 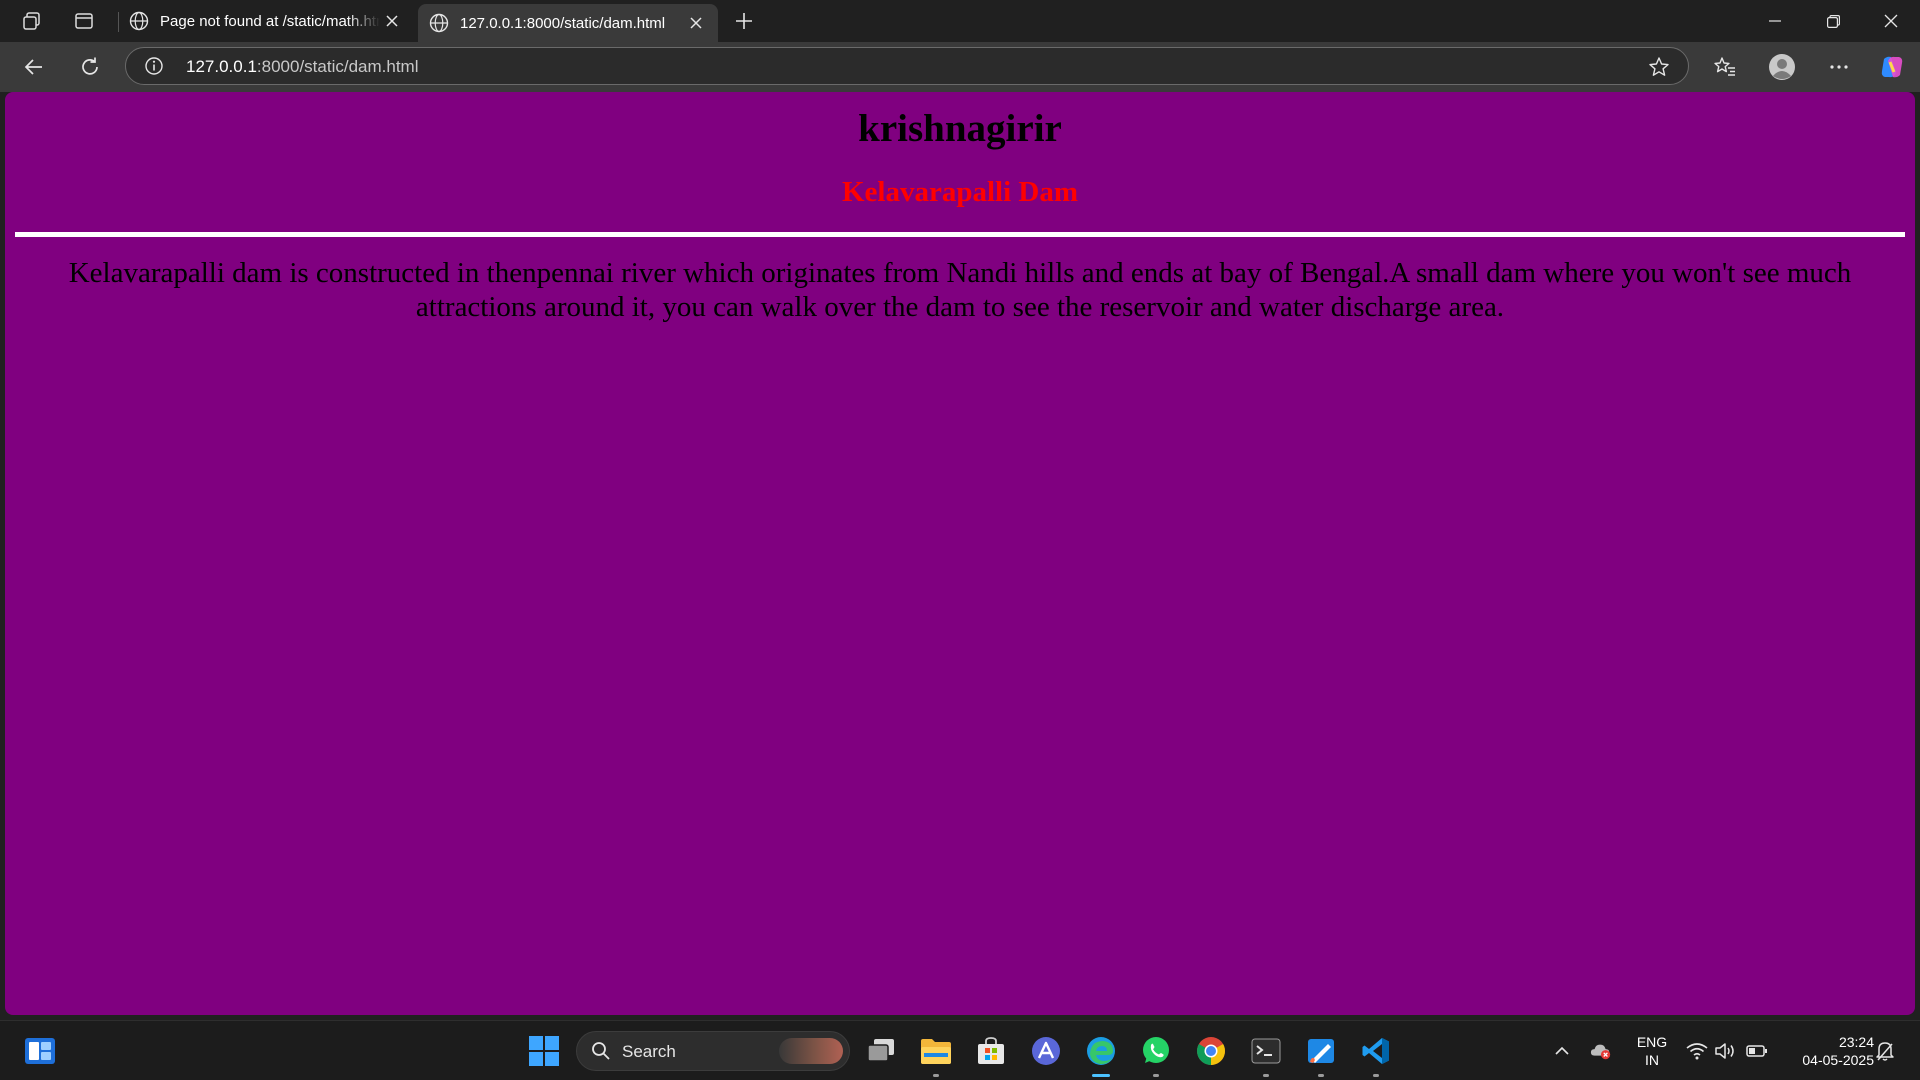 I want to click on tab-page-not-found: Page not found at /static/math.html, so click(x=266, y=21).